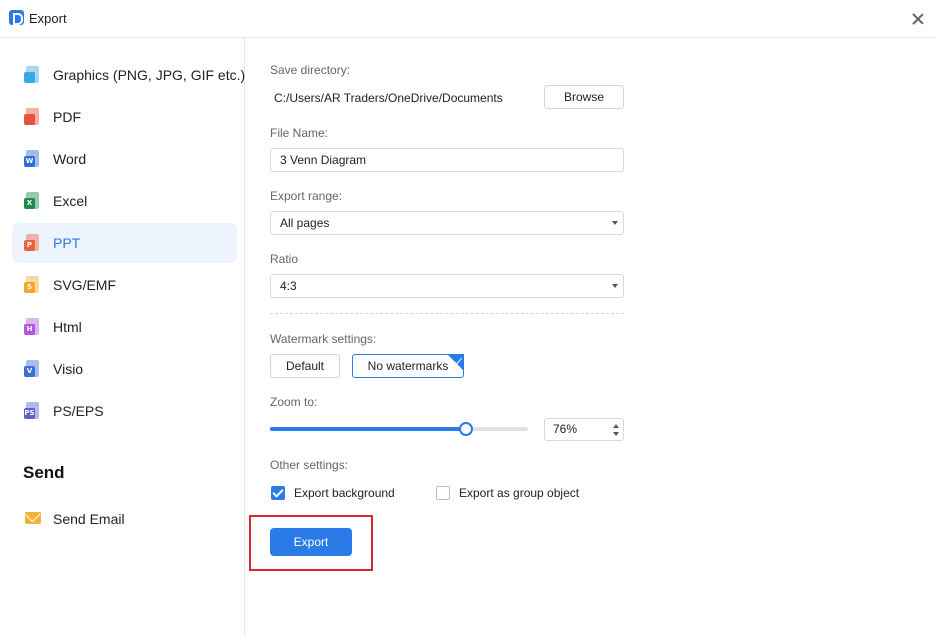 The image size is (936, 637). What do you see at coordinates (299, 133) in the screenshot?
I see `file-name-label: File Name:` at bounding box center [299, 133].